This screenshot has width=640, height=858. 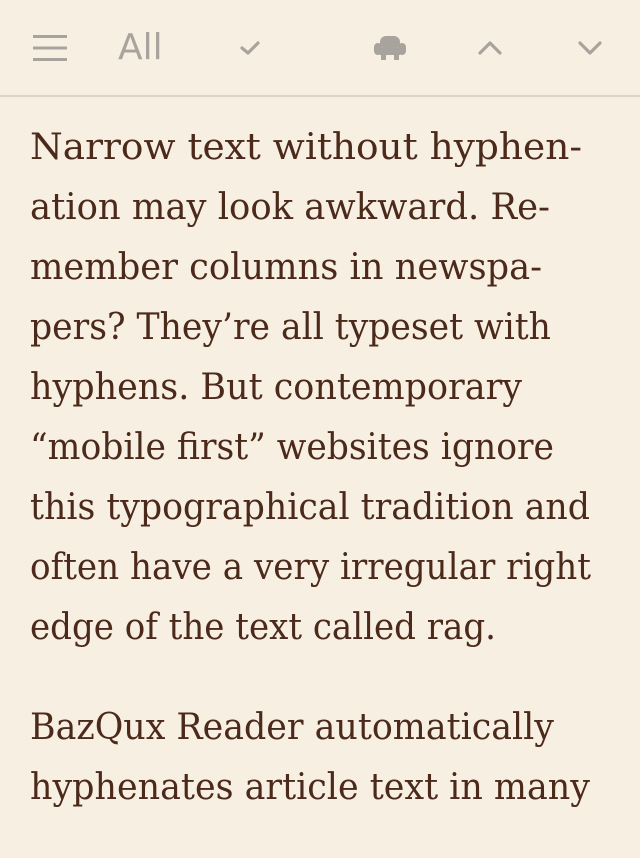 I want to click on reading-mode-button, so click(x=390, y=47).